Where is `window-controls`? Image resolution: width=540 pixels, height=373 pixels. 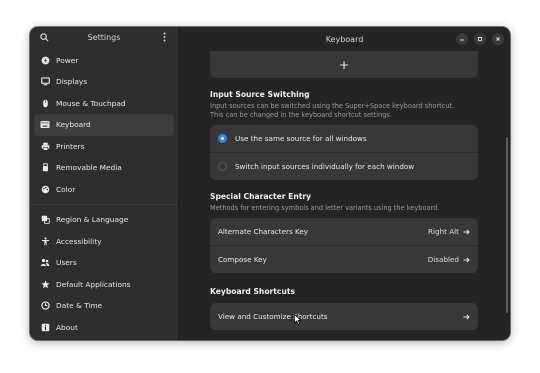 window-controls is located at coordinates (480, 39).